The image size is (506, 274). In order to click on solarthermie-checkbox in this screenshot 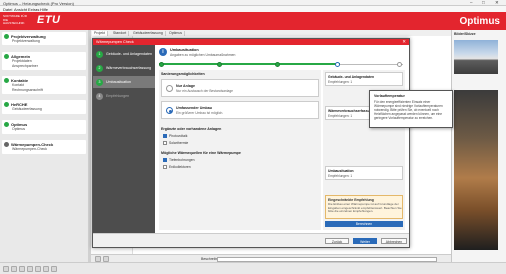, I will do `click(165, 143)`.